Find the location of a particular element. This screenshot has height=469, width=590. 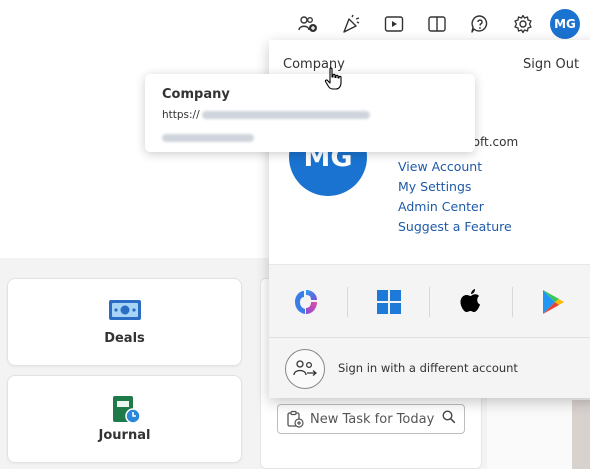

journal-tile: Journal is located at coordinates (124, 419).